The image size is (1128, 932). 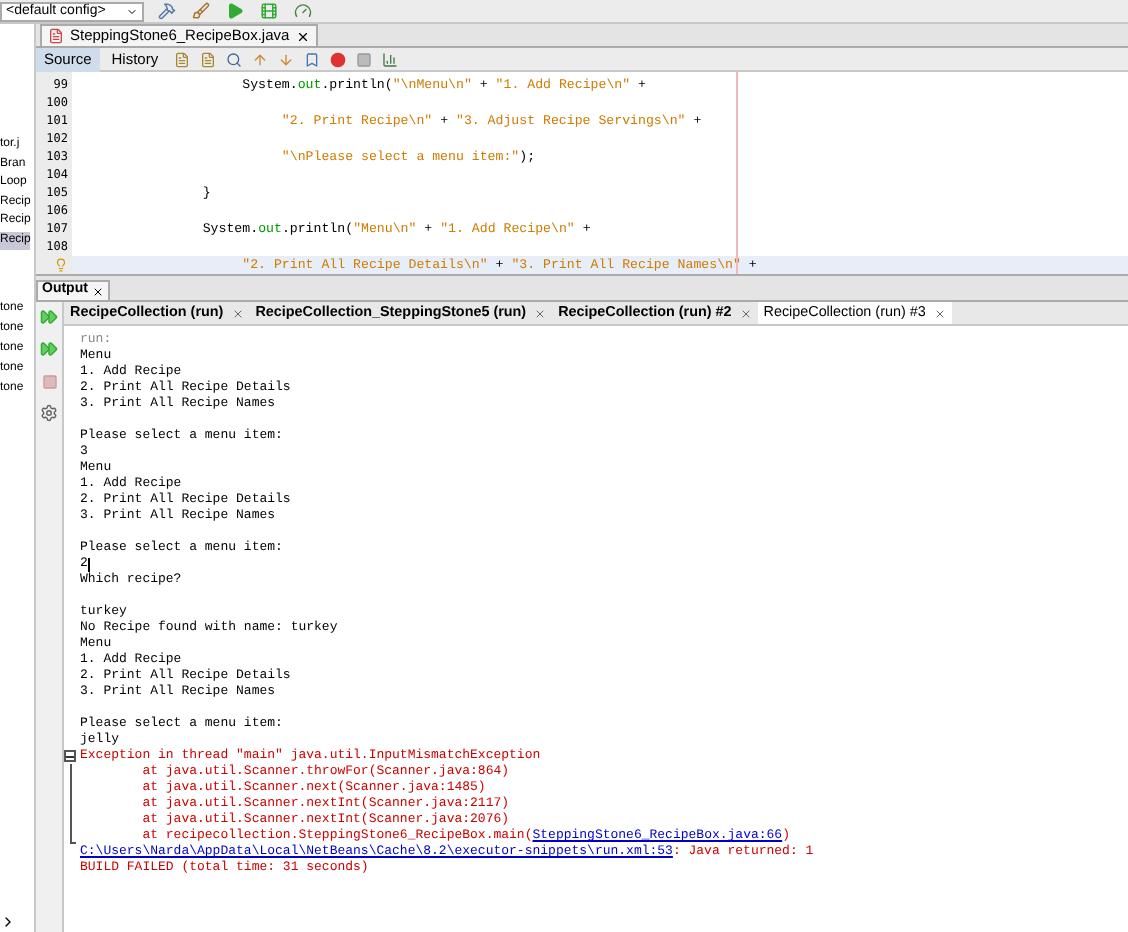 I want to click on java-file-icon, so click(x=56, y=36).